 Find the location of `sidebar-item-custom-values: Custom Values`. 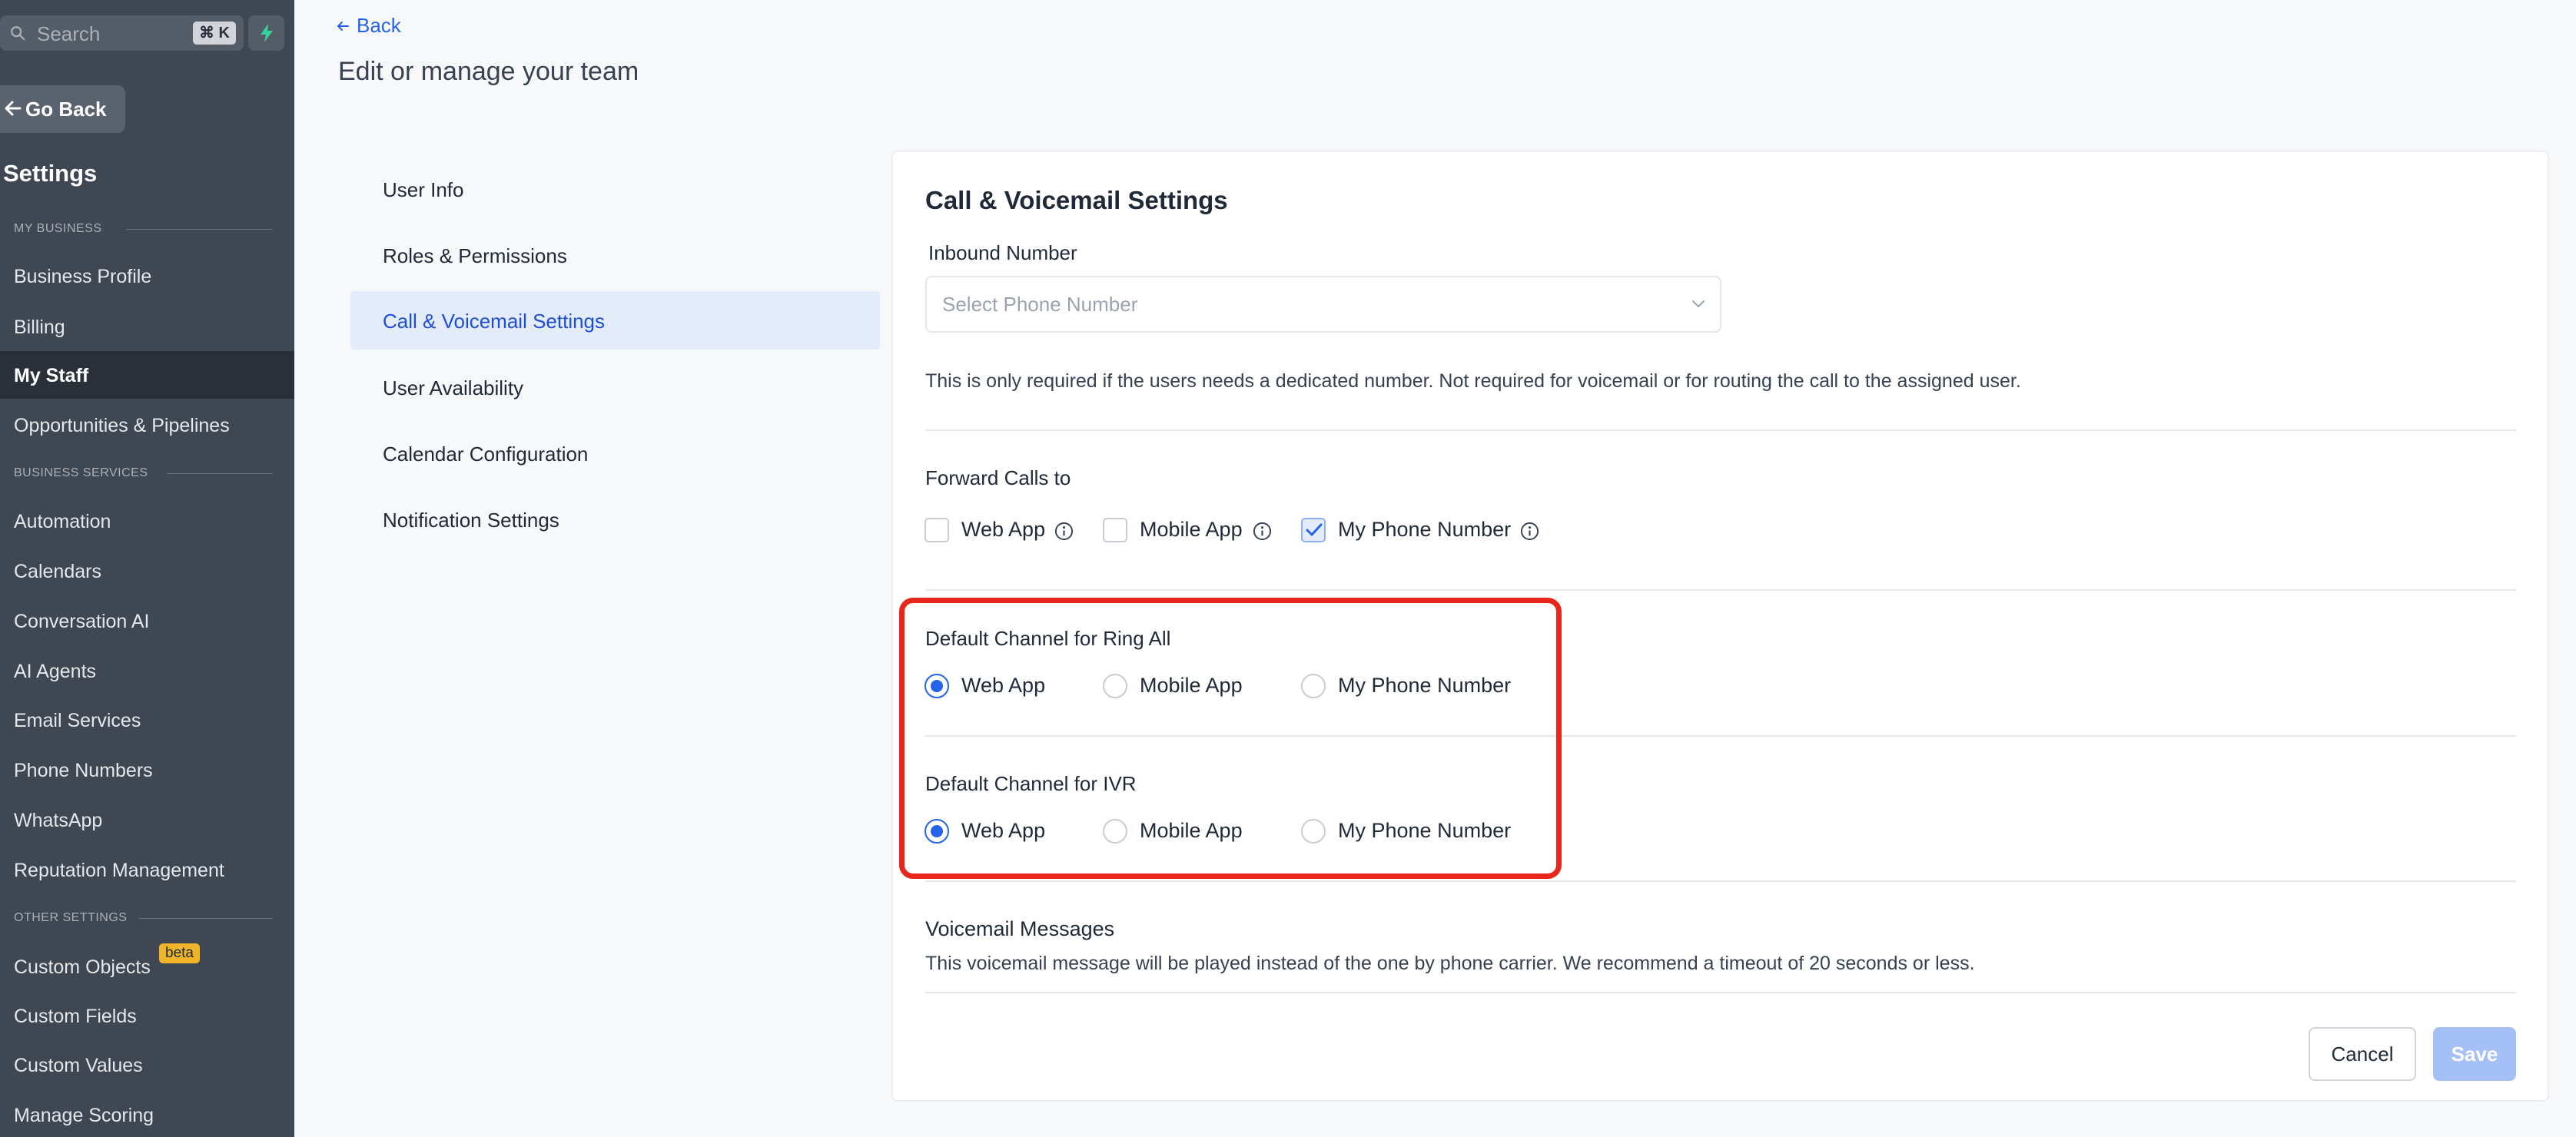

sidebar-item-custom-values: Custom Values is located at coordinates (147, 1065).